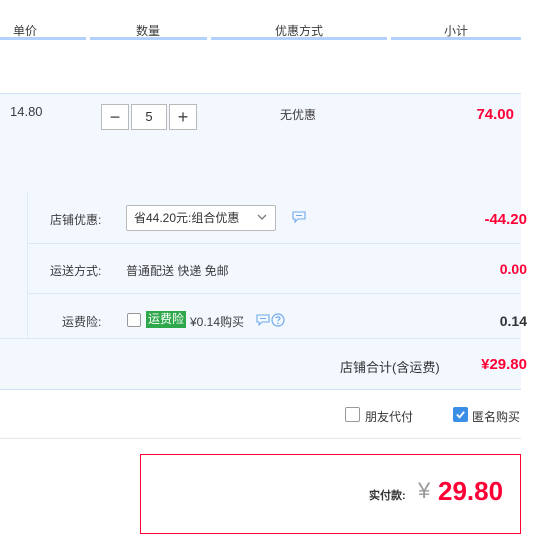  I want to click on shop-total-label: 店铺合计(含运费), so click(390, 367).